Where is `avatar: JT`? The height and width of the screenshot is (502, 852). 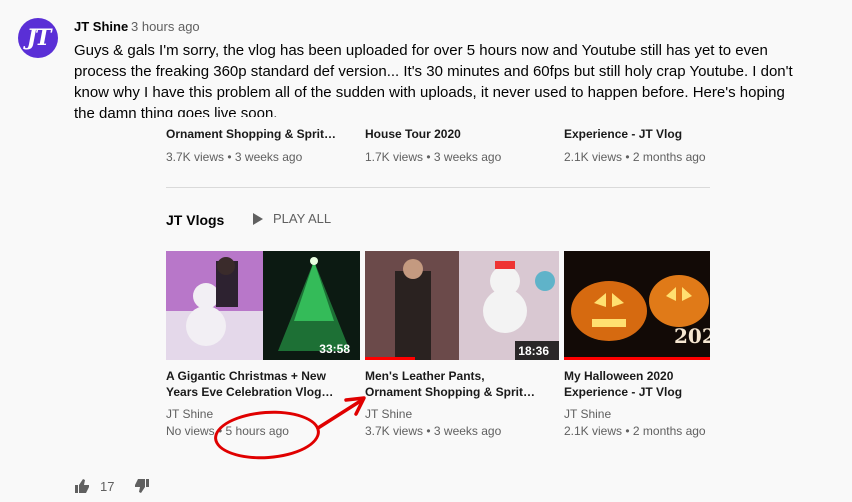
avatar: JT is located at coordinates (38, 38).